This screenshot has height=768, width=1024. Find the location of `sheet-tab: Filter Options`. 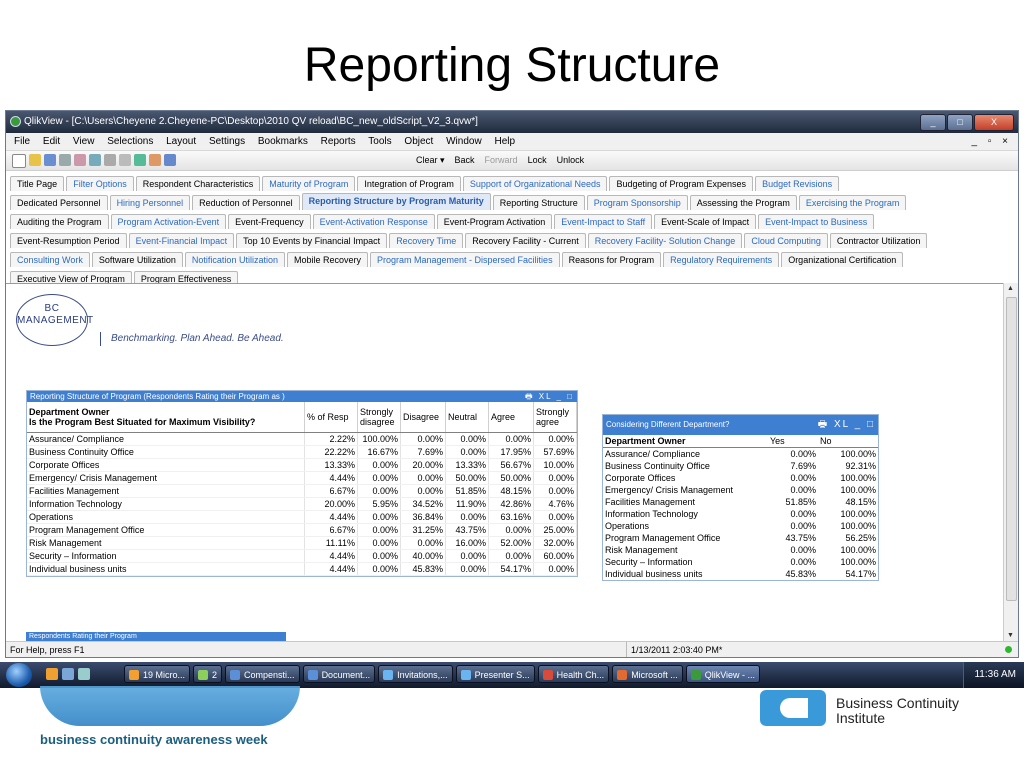

sheet-tab: Filter Options is located at coordinates (100, 183).